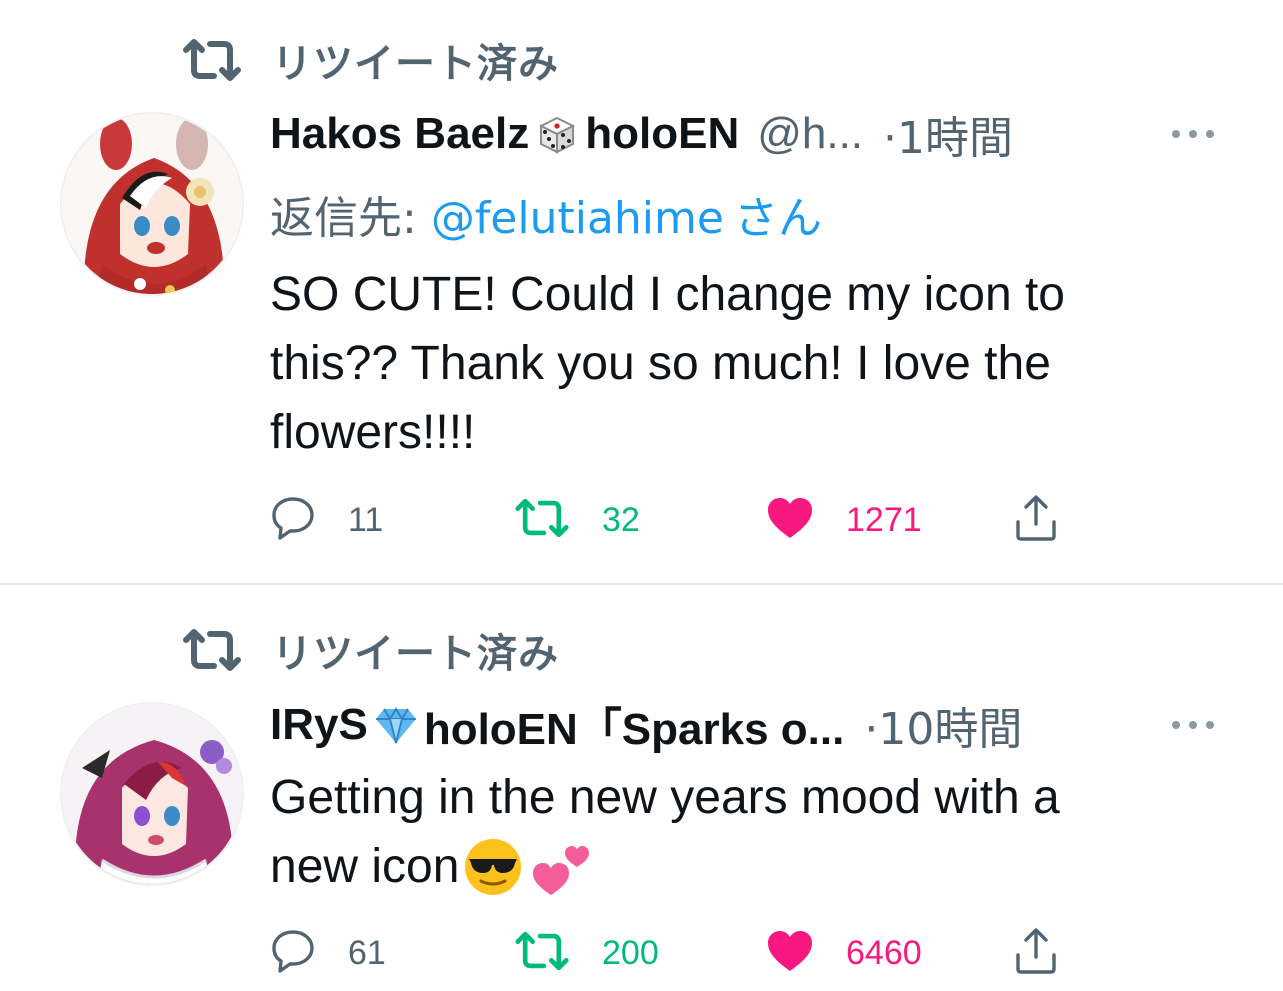 The height and width of the screenshot is (991, 1283). I want to click on two-hearts-emoji, so click(563, 867).